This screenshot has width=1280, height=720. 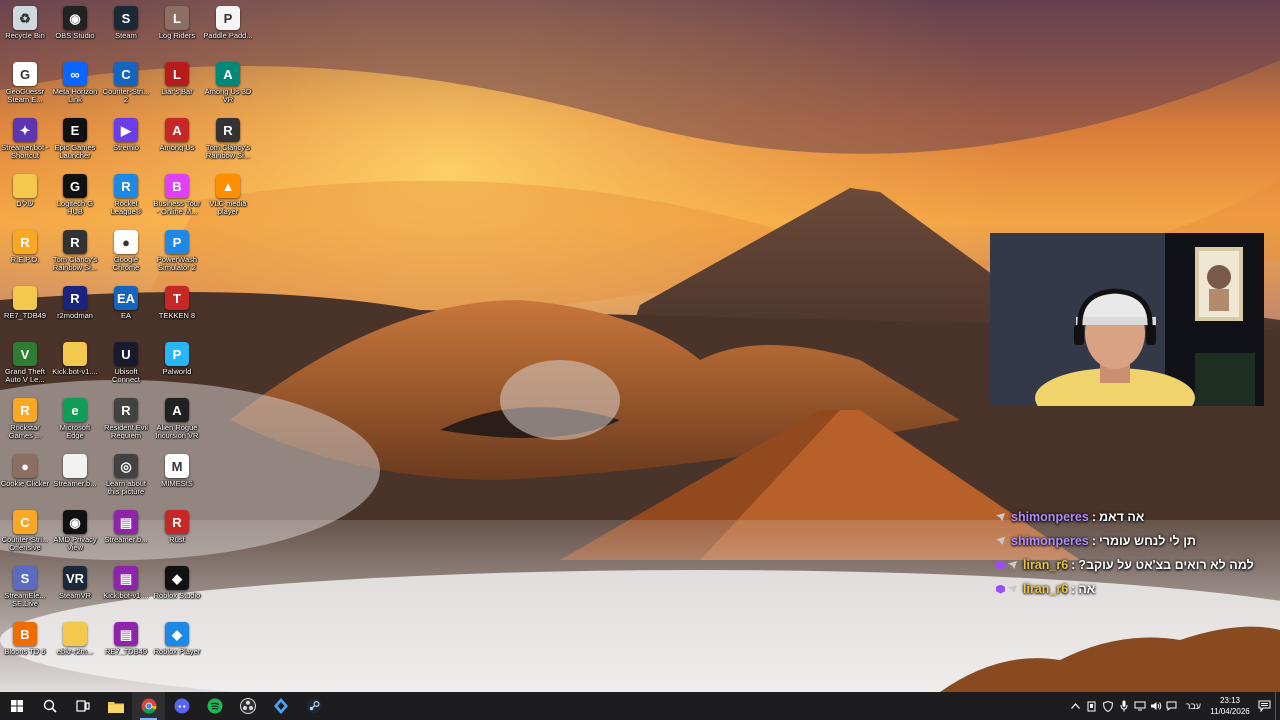 What do you see at coordinates (75, 591) in the screenshot?
I see `desktop-shortcut: VR SteamVR` at bounding box center [75, 591].